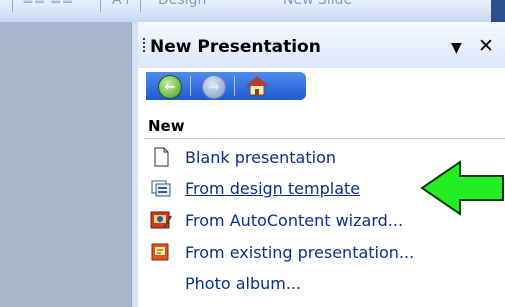  Describe the element at coordinates (486, 46) in the screenshot. I see `close-icon: ✕` at that location.